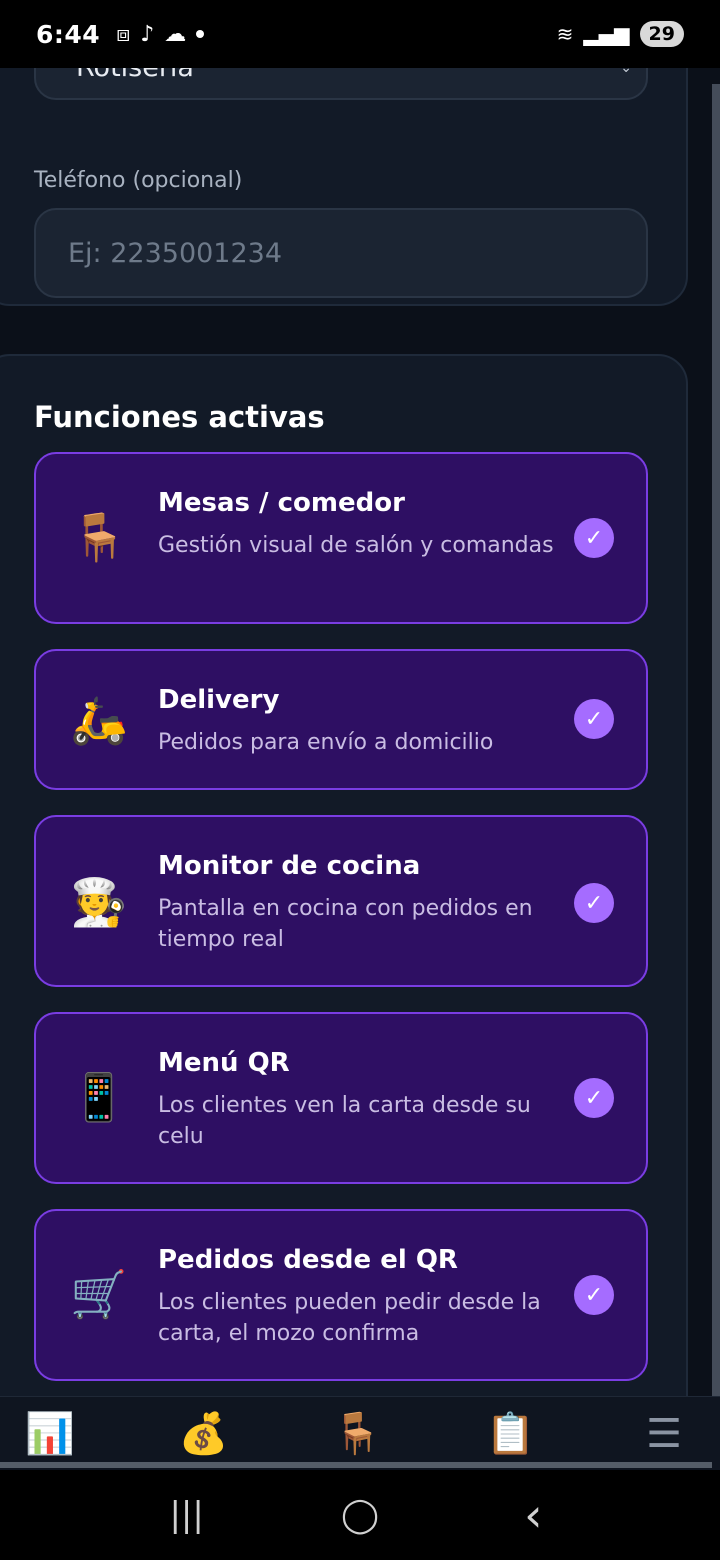 Image resolution: width=720 pixels, height=1560 pixels. Describe the element at coordinates (224, 1063) in the screenshot. I see `feature-title: Menú QR` at that location.